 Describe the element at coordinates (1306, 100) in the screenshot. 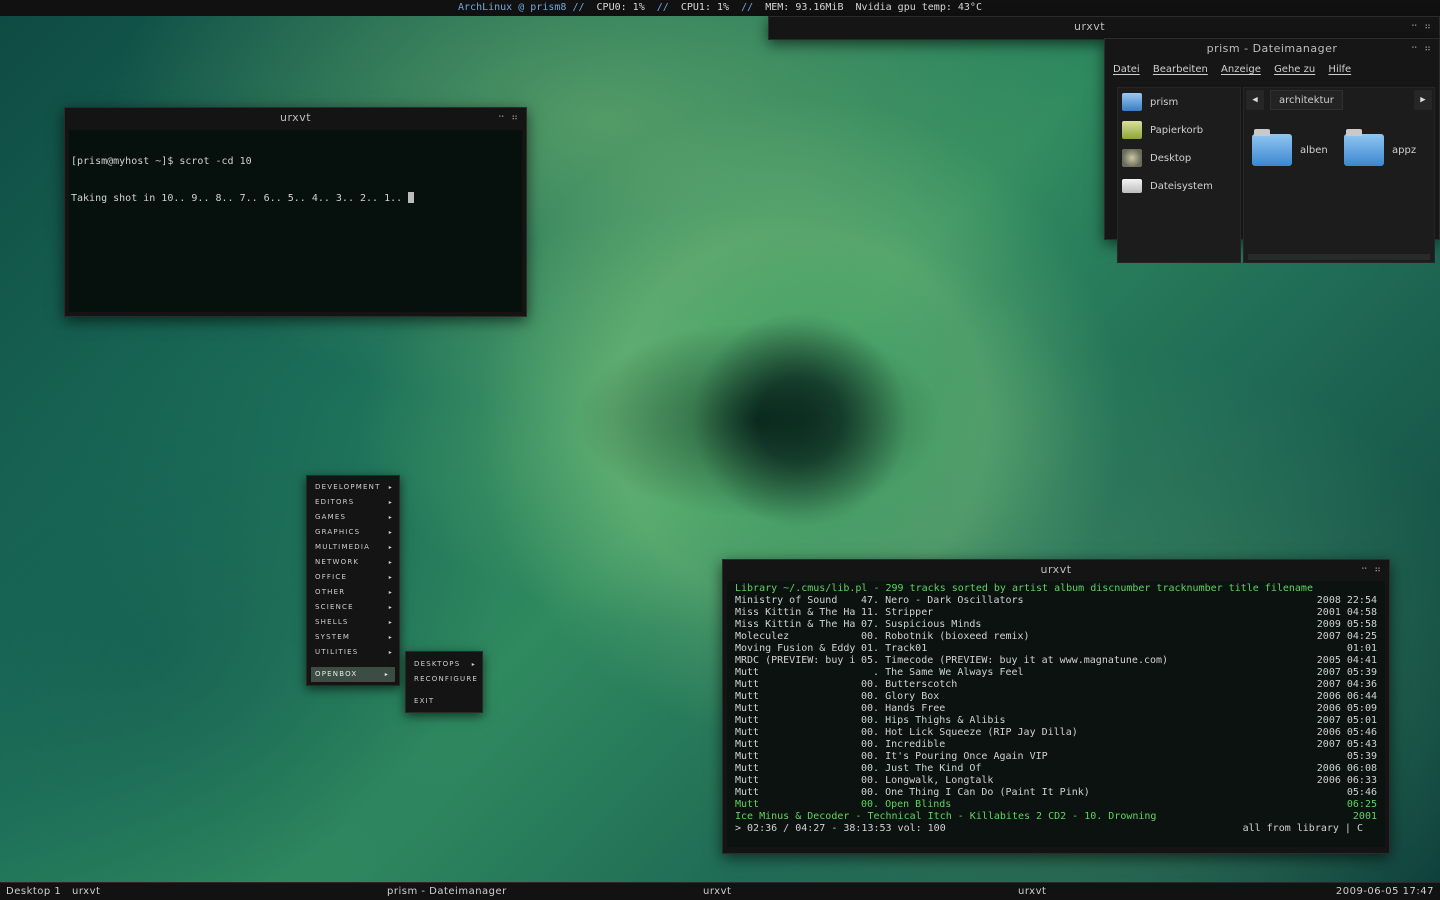

I see `path-crumb-architektur: architektur` at that location.